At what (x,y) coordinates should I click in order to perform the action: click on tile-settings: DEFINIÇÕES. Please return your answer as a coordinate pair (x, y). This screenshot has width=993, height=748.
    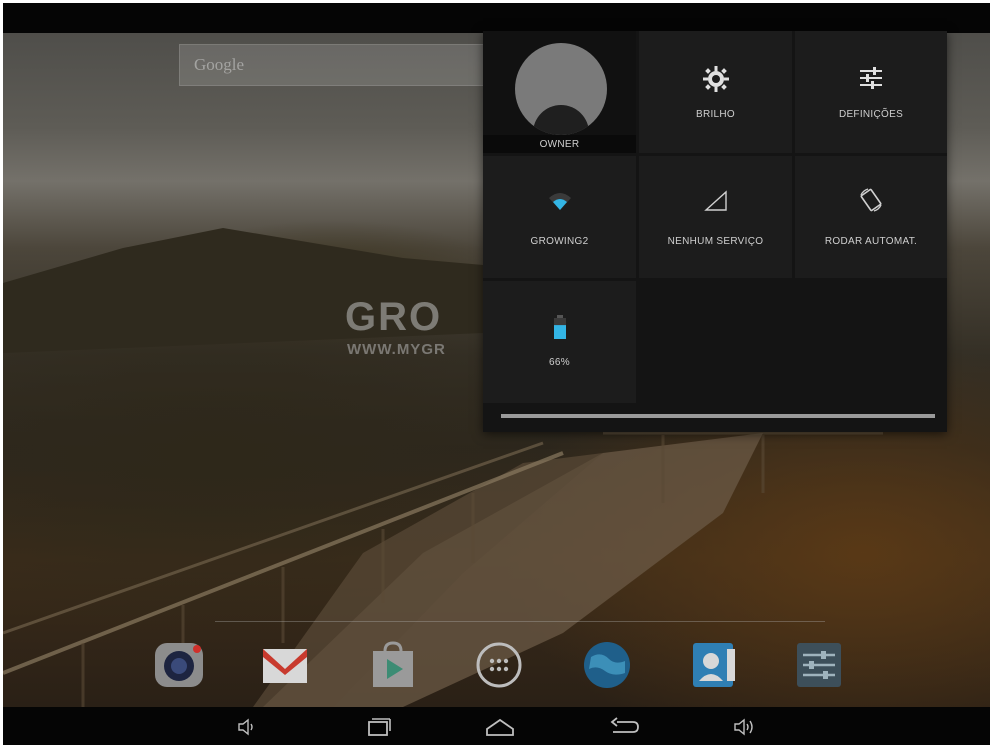
    Looking at the image, I should click on (871, 92).